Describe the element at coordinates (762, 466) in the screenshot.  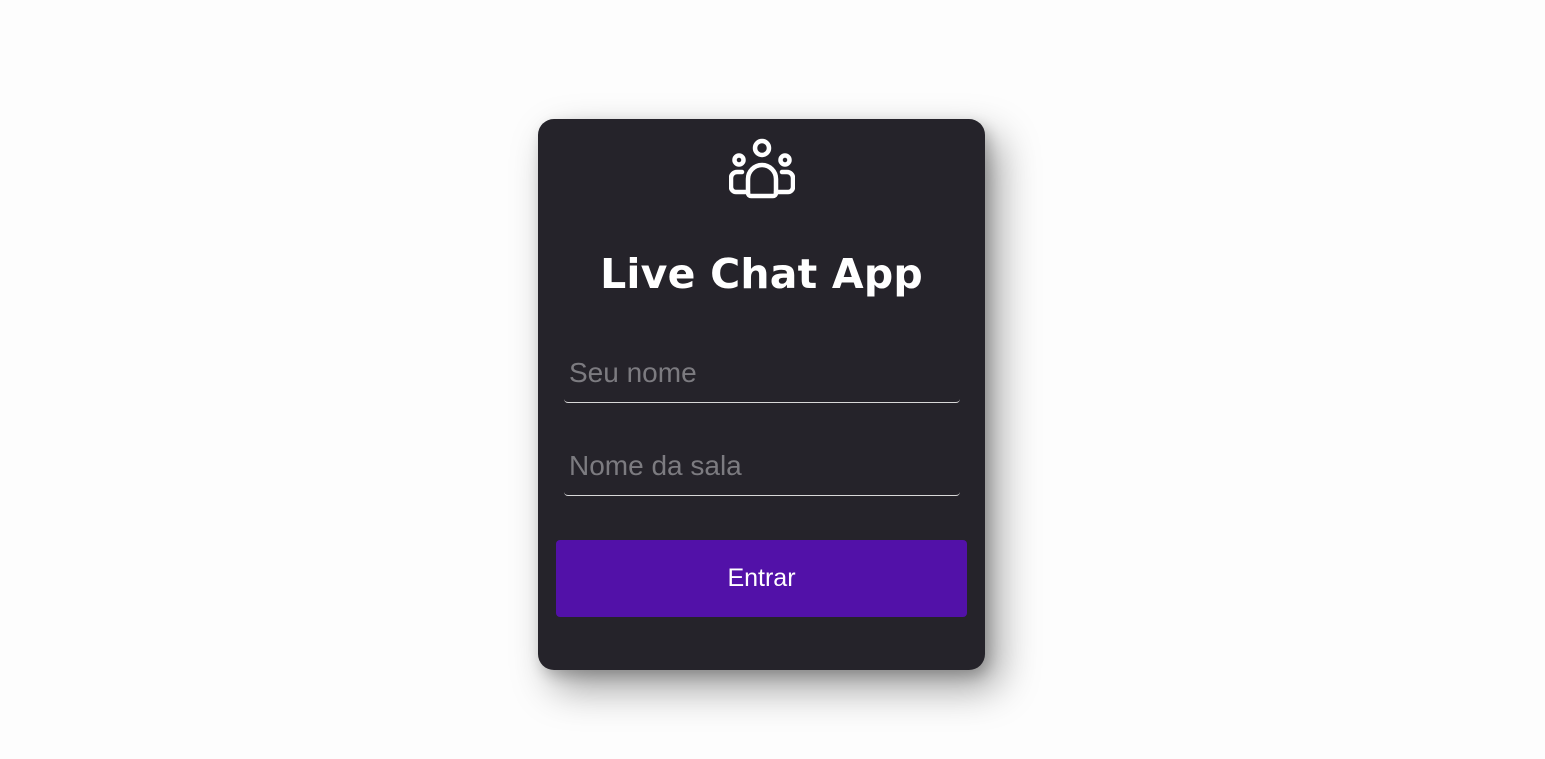
I see `room-name-input` at that location.